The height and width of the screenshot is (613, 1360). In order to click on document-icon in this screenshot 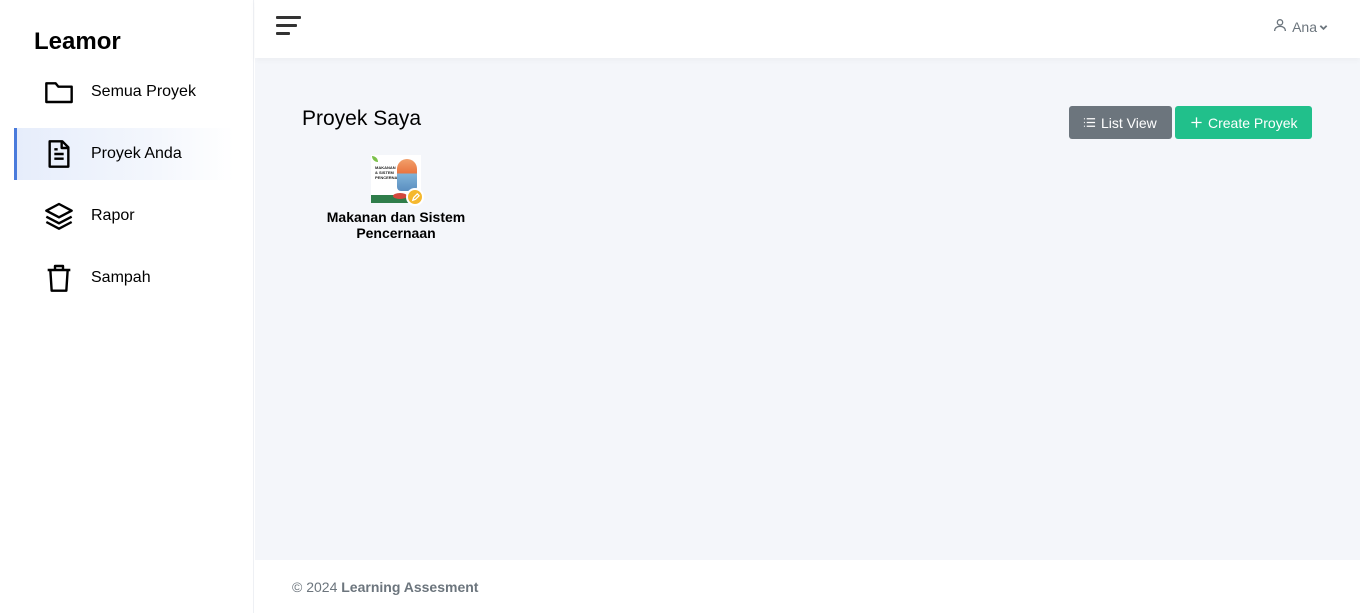, I will do `click(59, 154)`.